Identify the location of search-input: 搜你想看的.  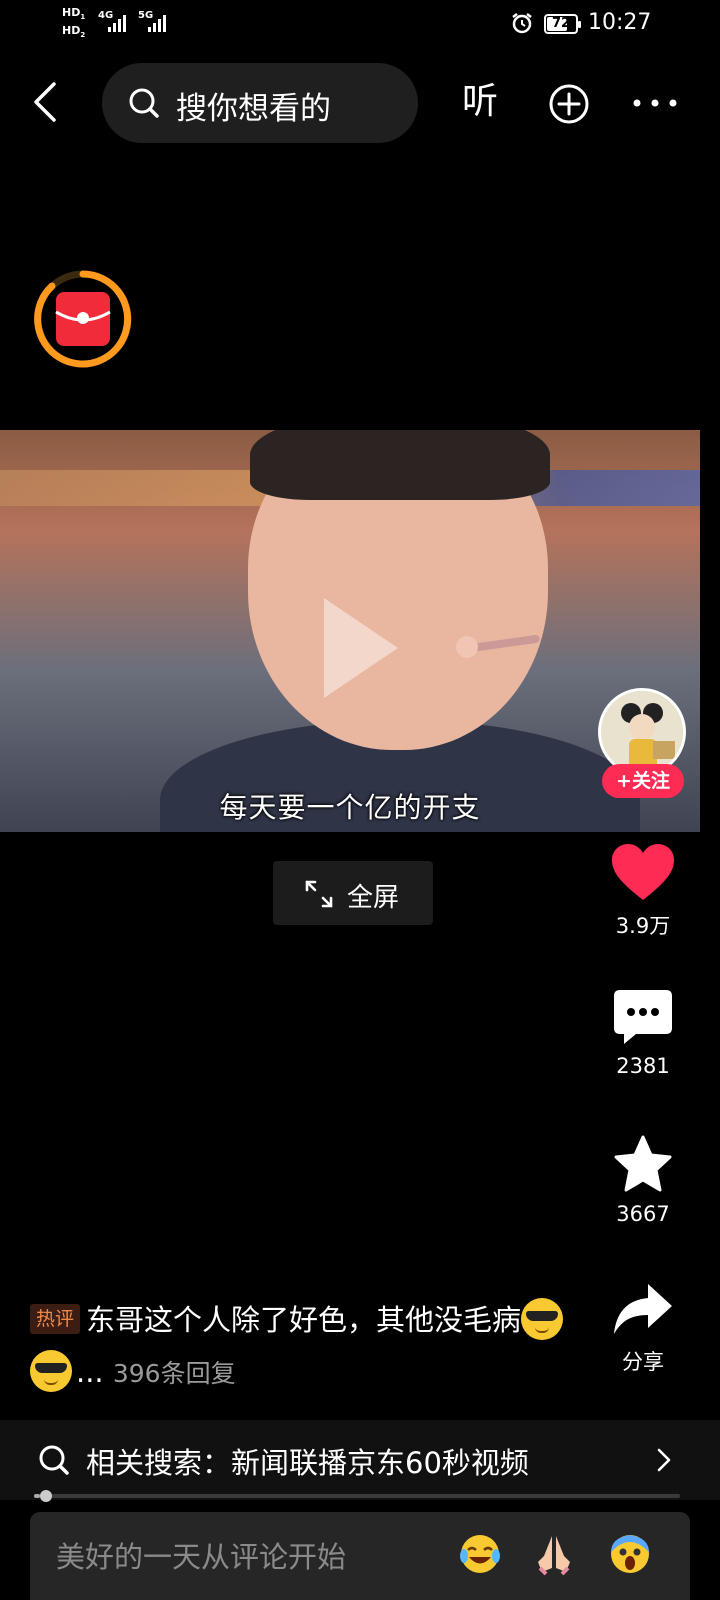
(260, 103).